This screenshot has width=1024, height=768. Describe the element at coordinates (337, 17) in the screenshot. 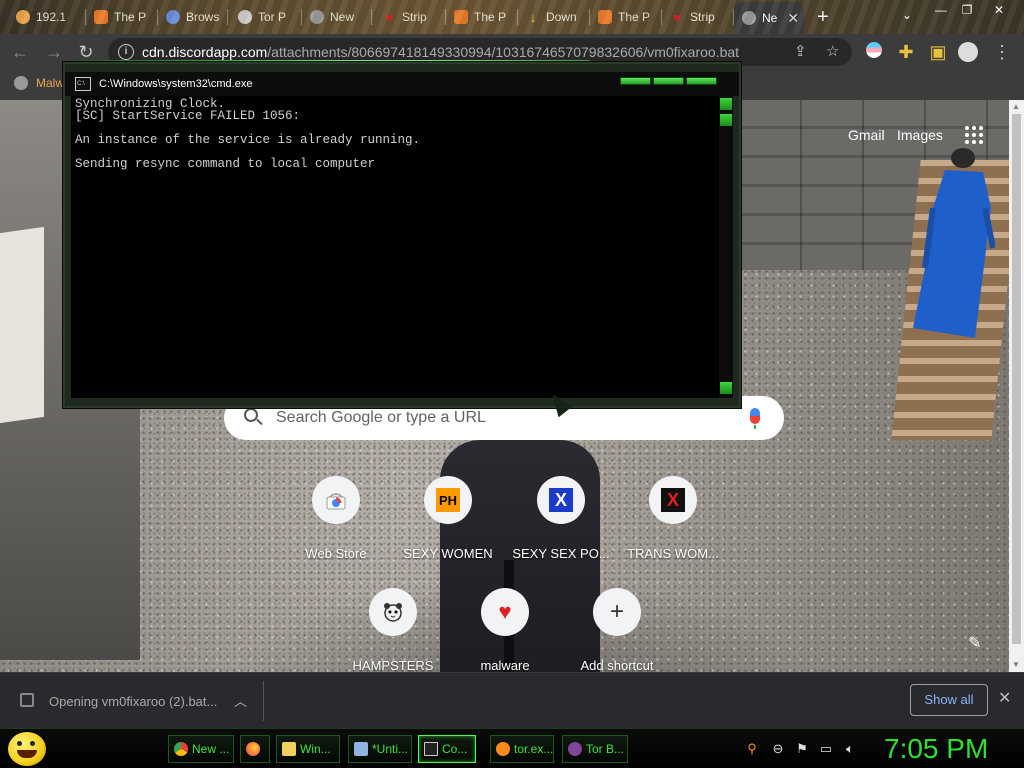

I see `tab: New` at that location.